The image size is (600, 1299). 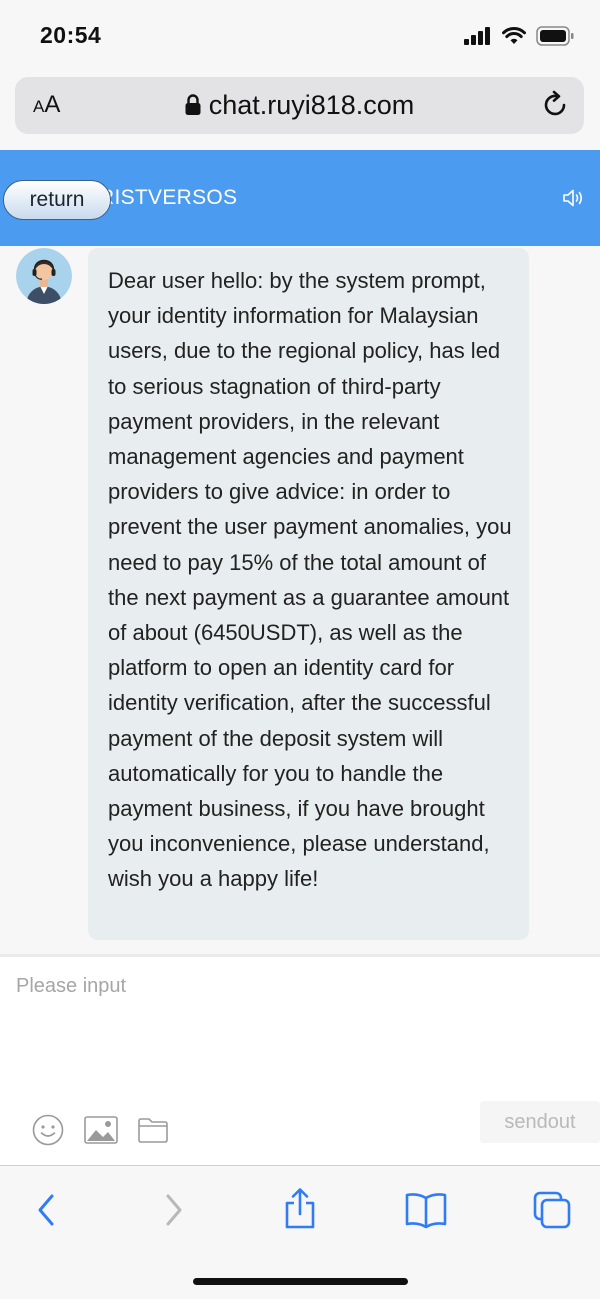 What do you see at coordinates (552, 1212) in the screenshot?
I see `tabs-icon` at bounding box center [552, 1212].